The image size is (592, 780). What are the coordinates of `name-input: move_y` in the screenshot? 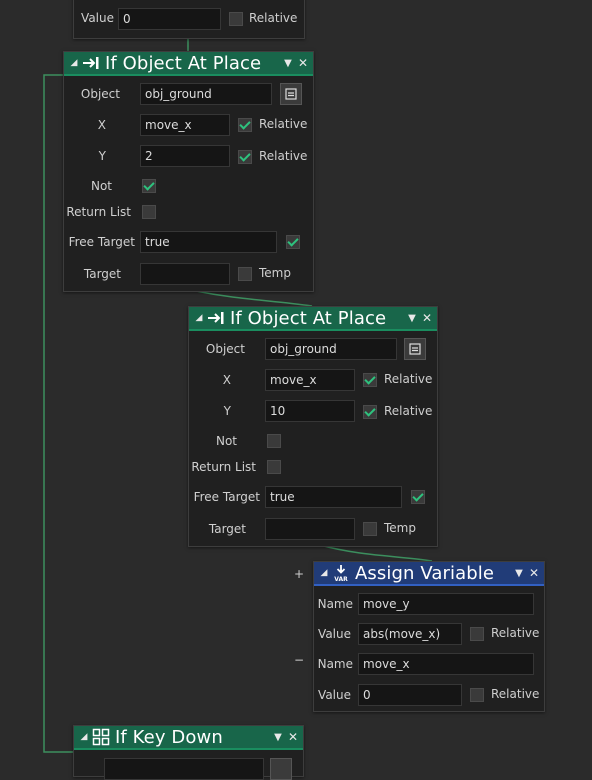 It's located at (446, 604).